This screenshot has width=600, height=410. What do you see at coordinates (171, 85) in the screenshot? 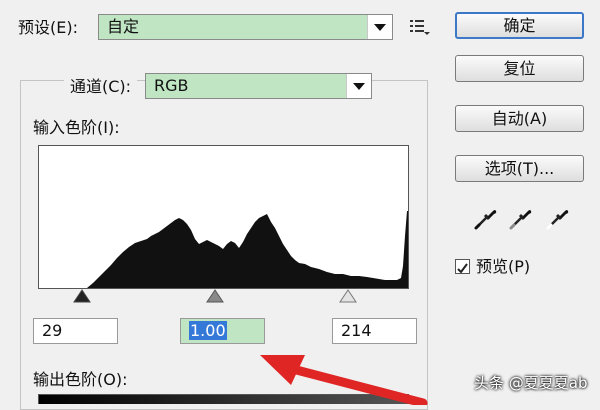
I see `channel-value: RGB` at bounding box center [171, 85].